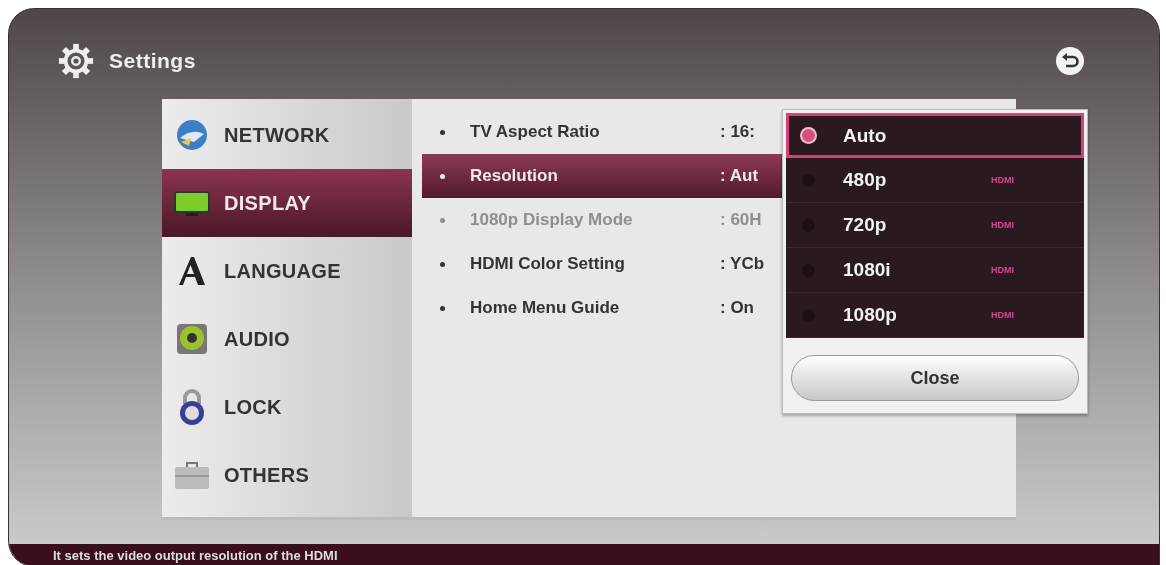 This screenshot has width=1166, height=565. Describe the element at coordinates (287, 271) in the screenshot. I see `sidebar-item: LANGUAGE` at that location.